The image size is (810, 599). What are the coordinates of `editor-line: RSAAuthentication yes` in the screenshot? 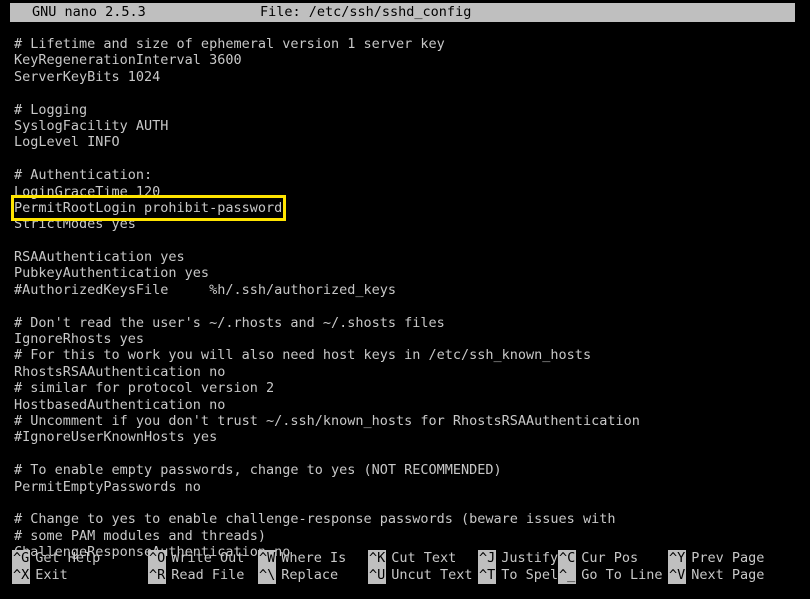 It's located at (409, 257).